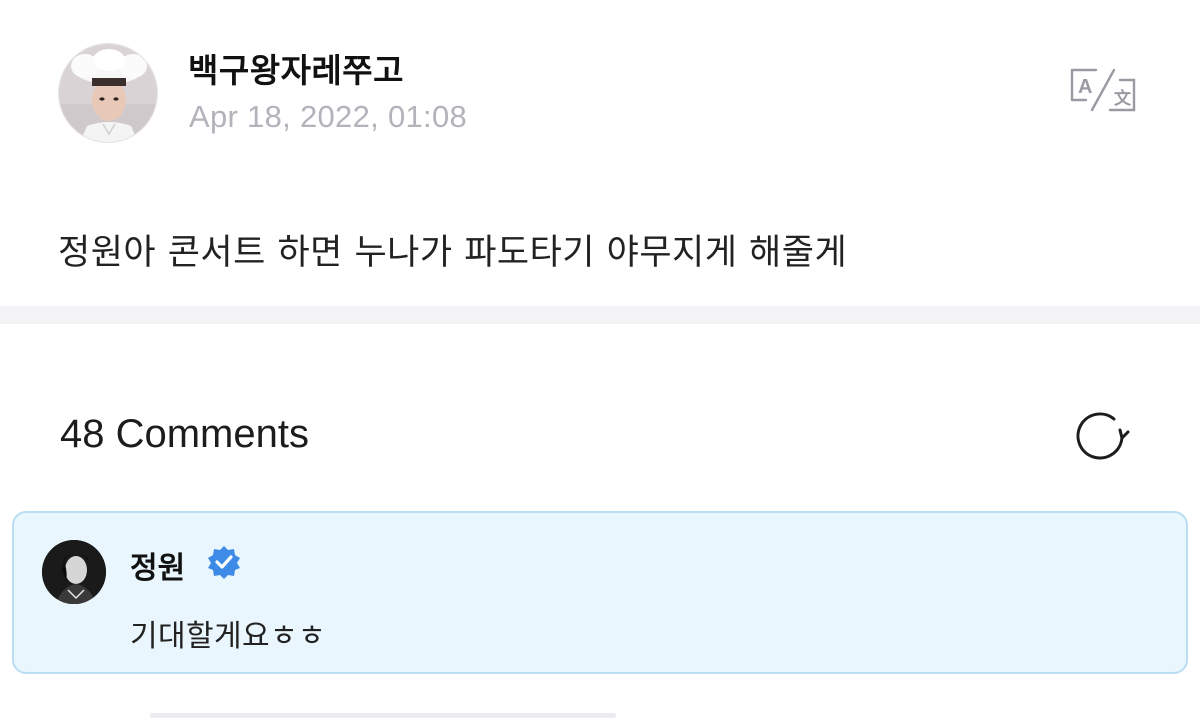 The image size is (1200, 718). I want to click on author-name: 백구왕자레쭈고, so click(296, 68).